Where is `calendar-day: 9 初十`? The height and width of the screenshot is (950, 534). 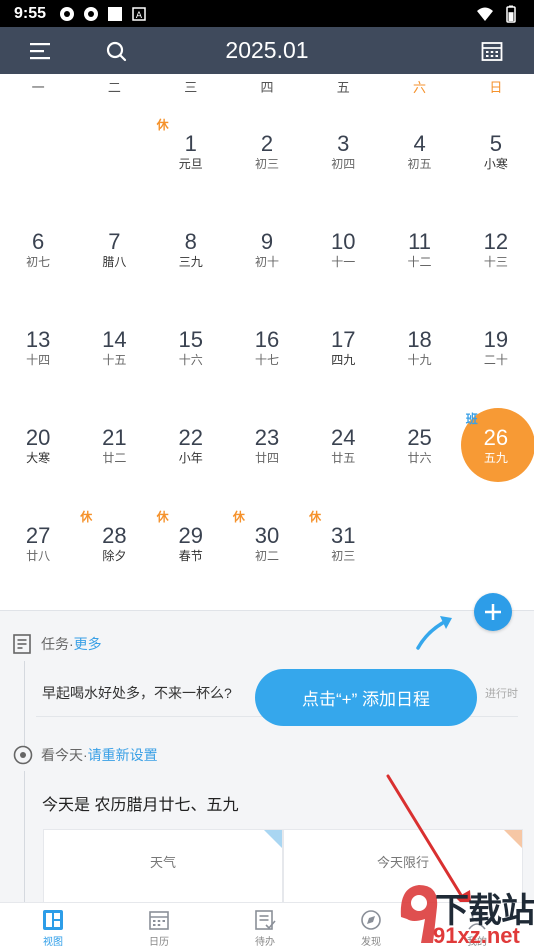 calendar-day: 9 初十 is located at coordinates (267, 249).